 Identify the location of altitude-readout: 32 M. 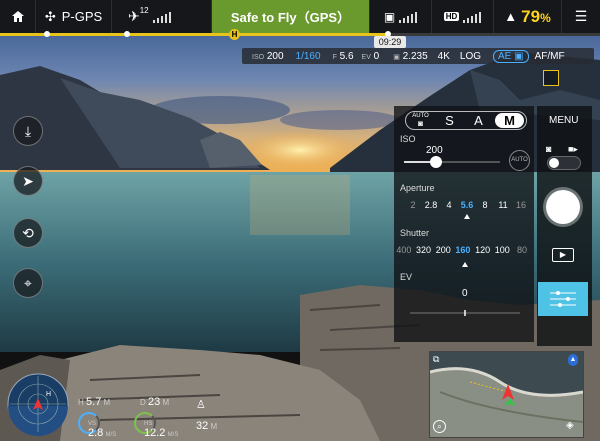
(207, 426).